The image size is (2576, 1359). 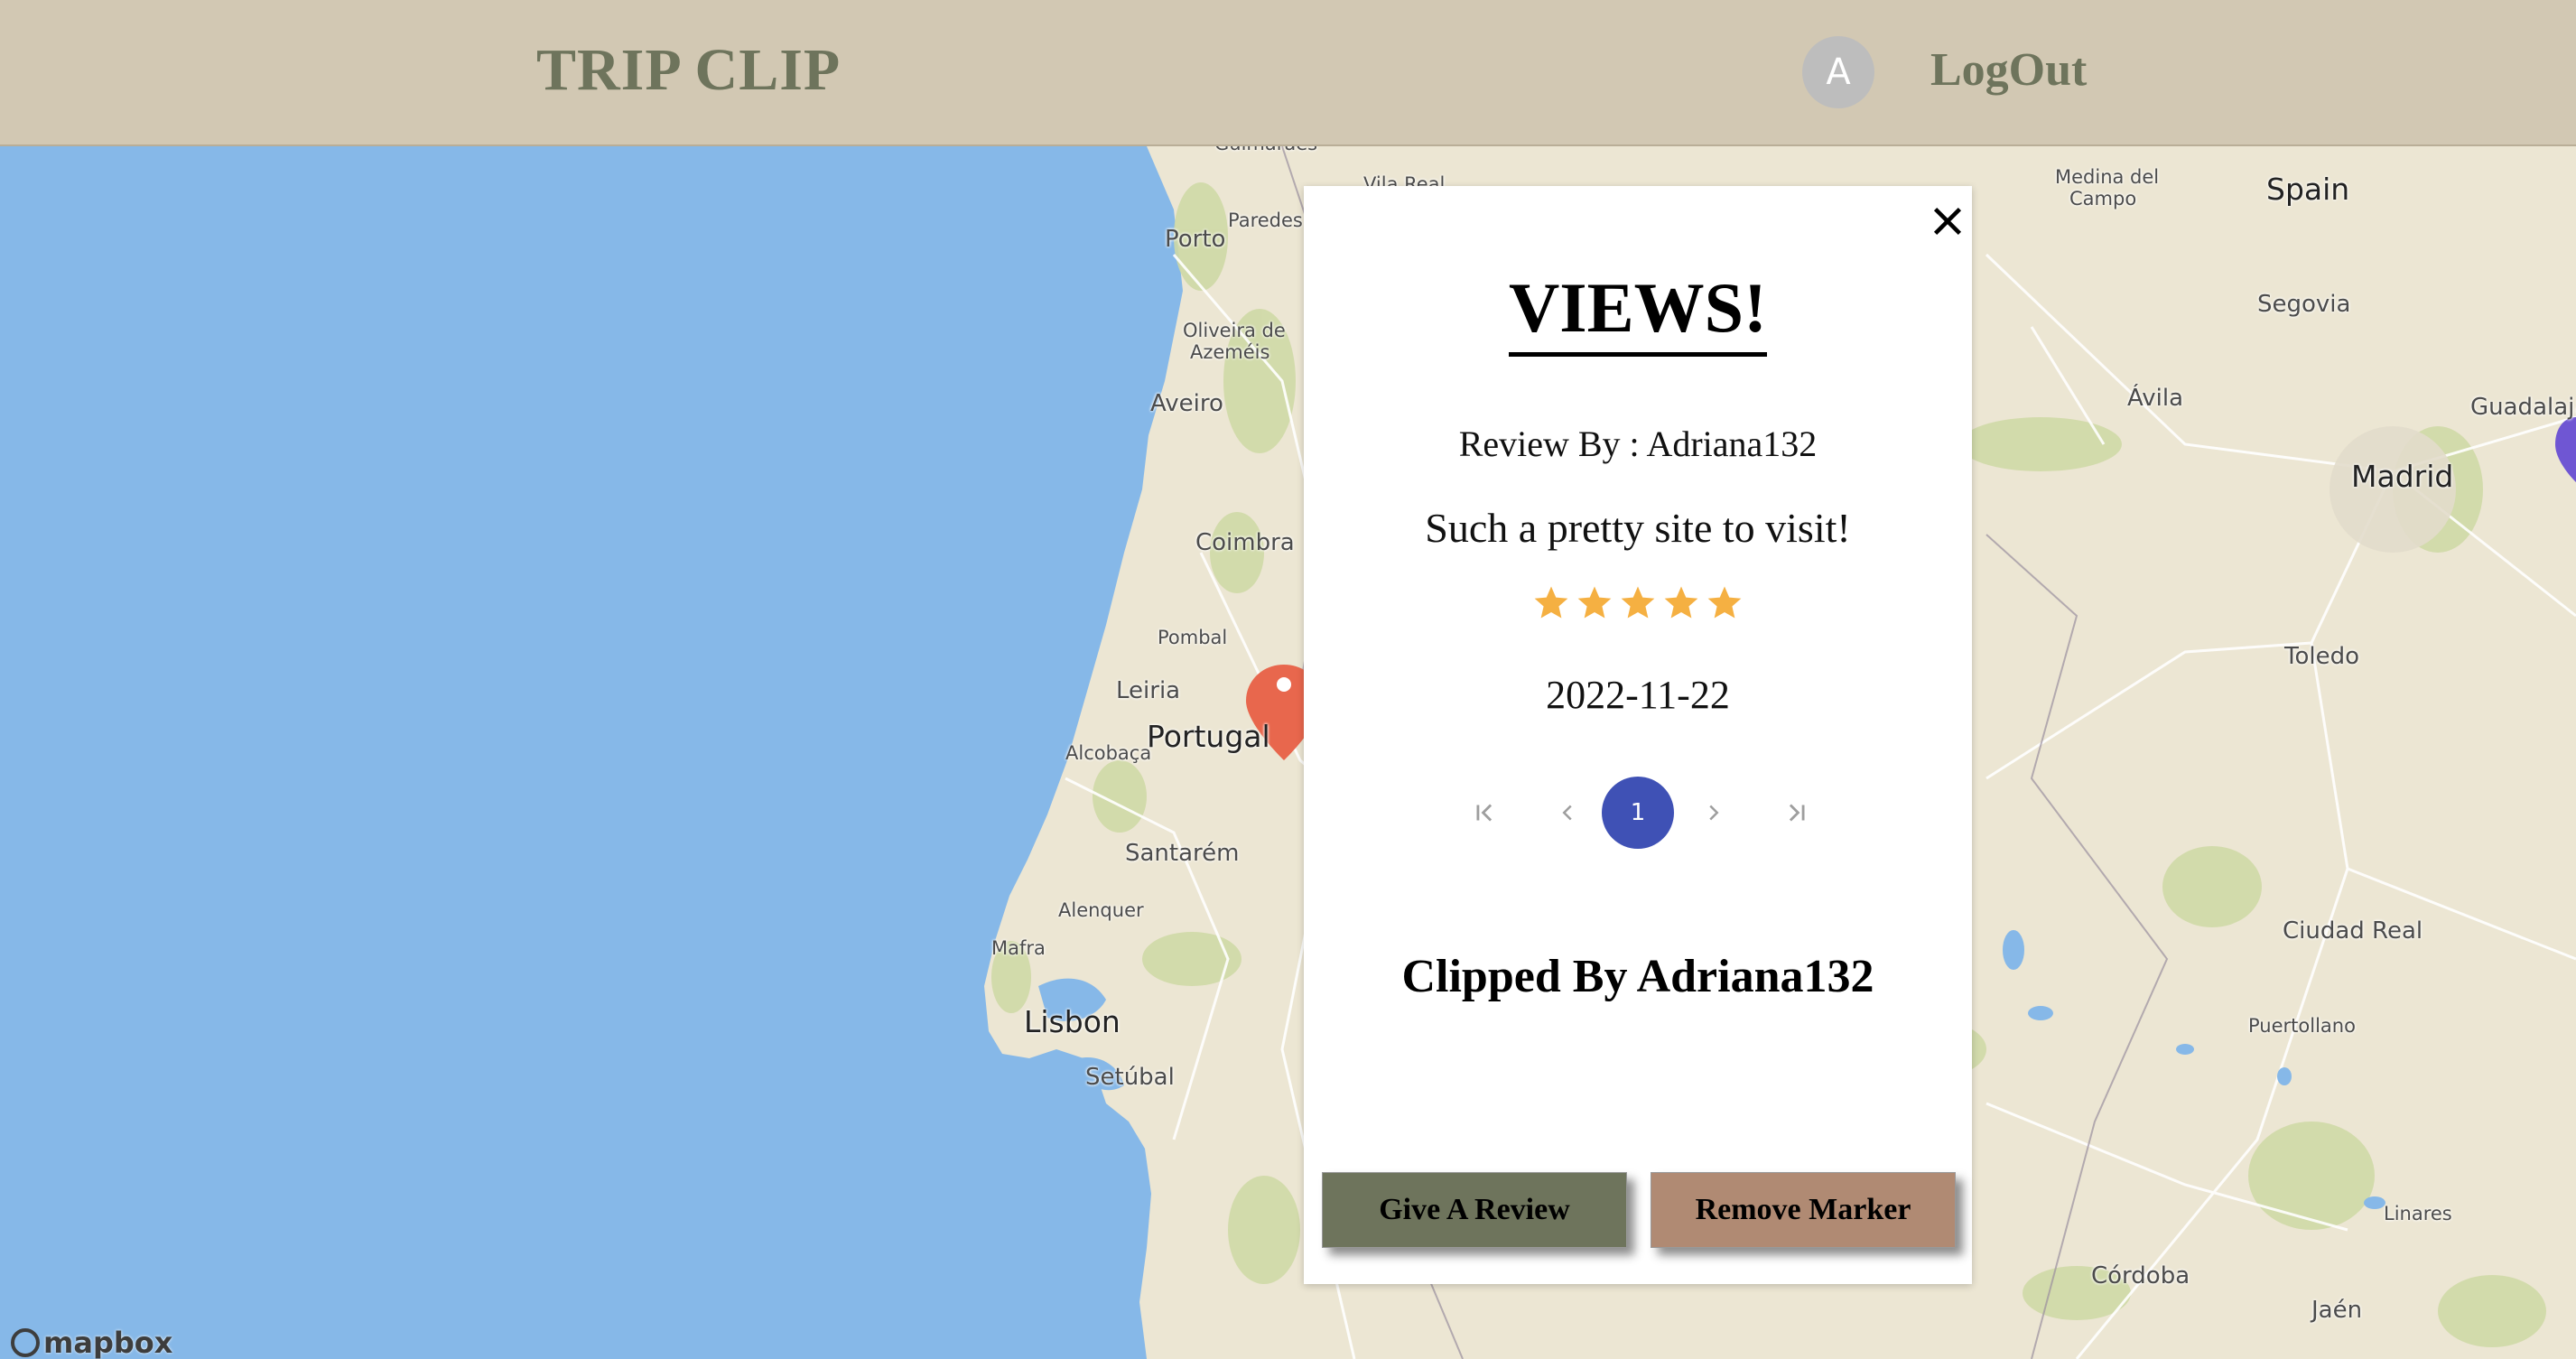 I want to click on review-date: 2022-11-22, so click(x=1638, y=695).